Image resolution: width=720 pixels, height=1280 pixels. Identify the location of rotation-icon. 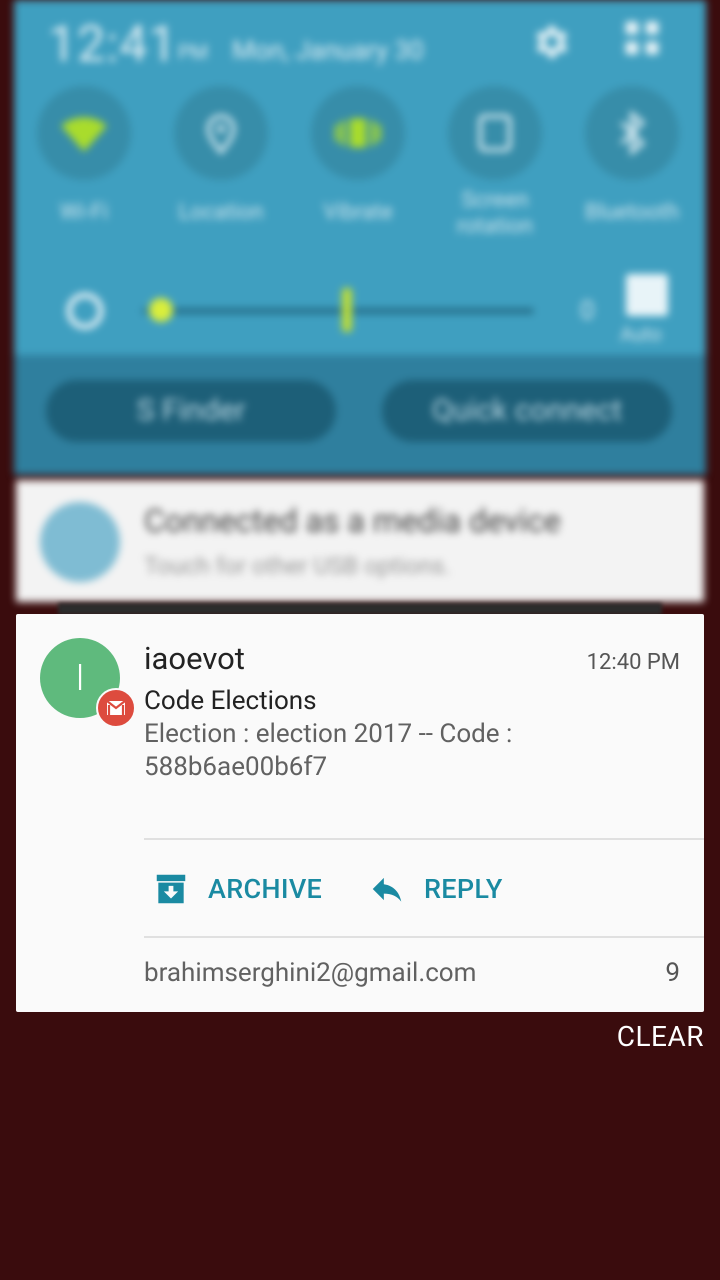
(495, 133).